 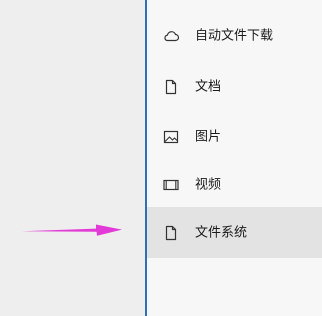 I want to click on menu-item-label: 文档, so click(x=208, y=86).